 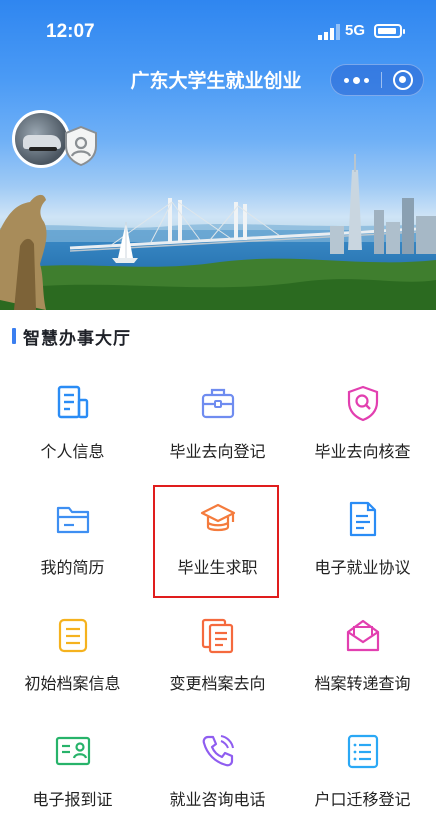 What do you see at coordinates (72, 567) in the screenshot?
I see `service-label: 我的简历` at bounding box center [72, 567].